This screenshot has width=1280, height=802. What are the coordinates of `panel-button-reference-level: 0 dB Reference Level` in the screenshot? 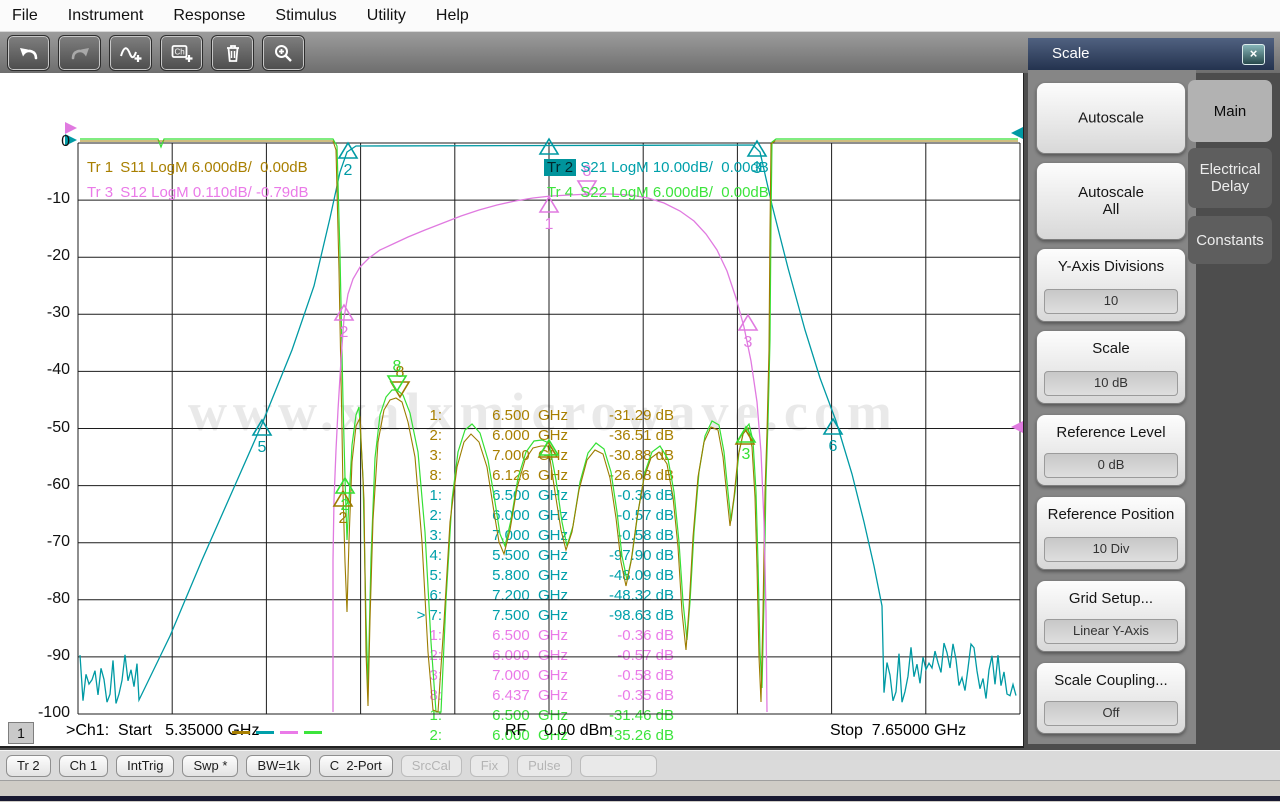 It's located at (1111, 450).